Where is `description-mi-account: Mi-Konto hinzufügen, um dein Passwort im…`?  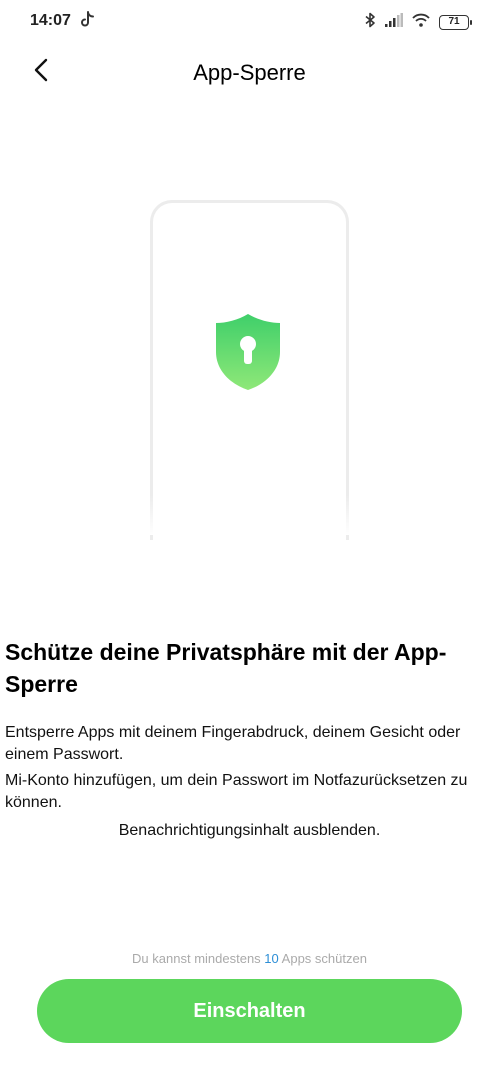 description-mi-account: Mi-Konto hinzufügen, um dein Passwort im… is located at coordinates (236, 791).